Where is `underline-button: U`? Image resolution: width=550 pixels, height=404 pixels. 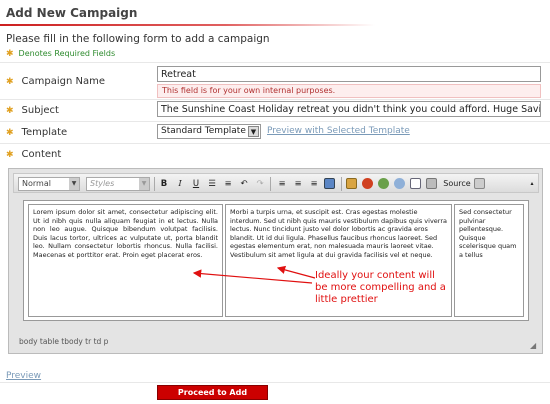
underline-button: U is located at coordinates (196, 184).